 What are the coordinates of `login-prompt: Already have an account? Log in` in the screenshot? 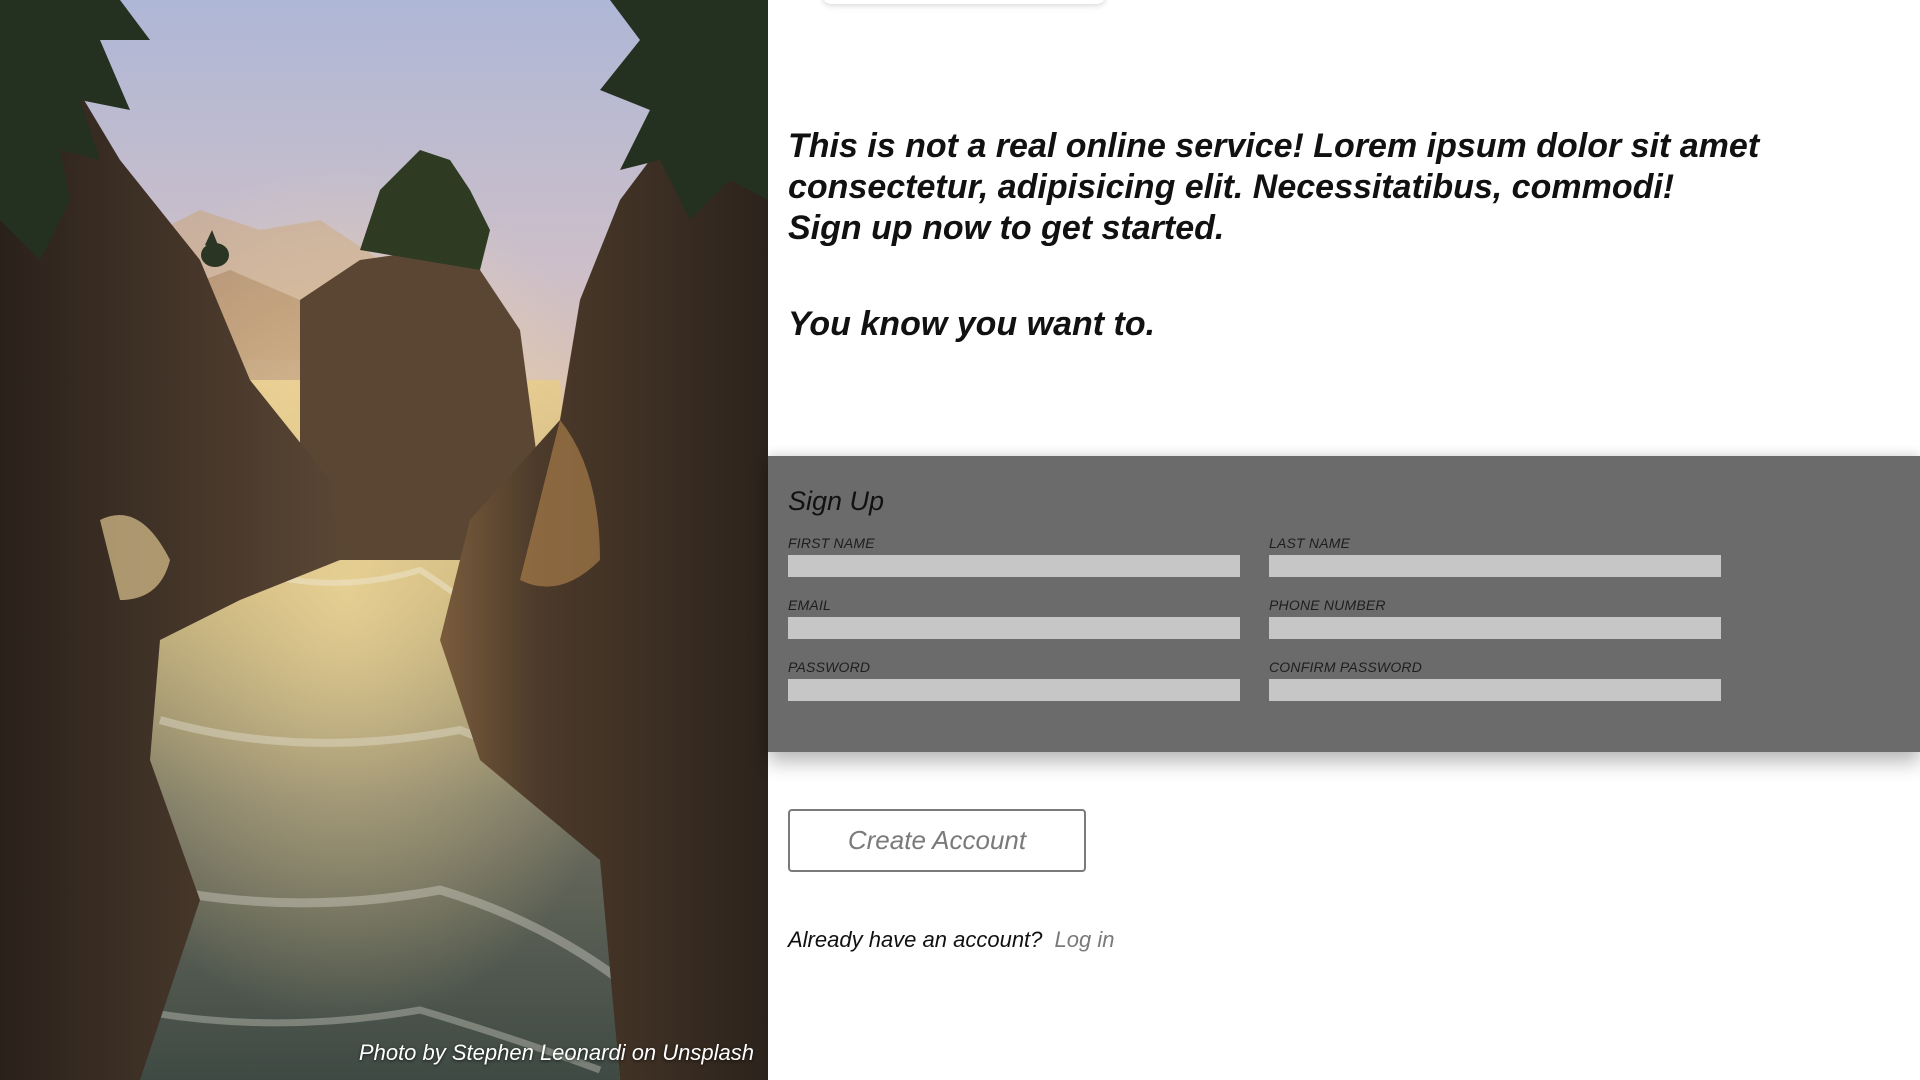 It's located at (951, 940).